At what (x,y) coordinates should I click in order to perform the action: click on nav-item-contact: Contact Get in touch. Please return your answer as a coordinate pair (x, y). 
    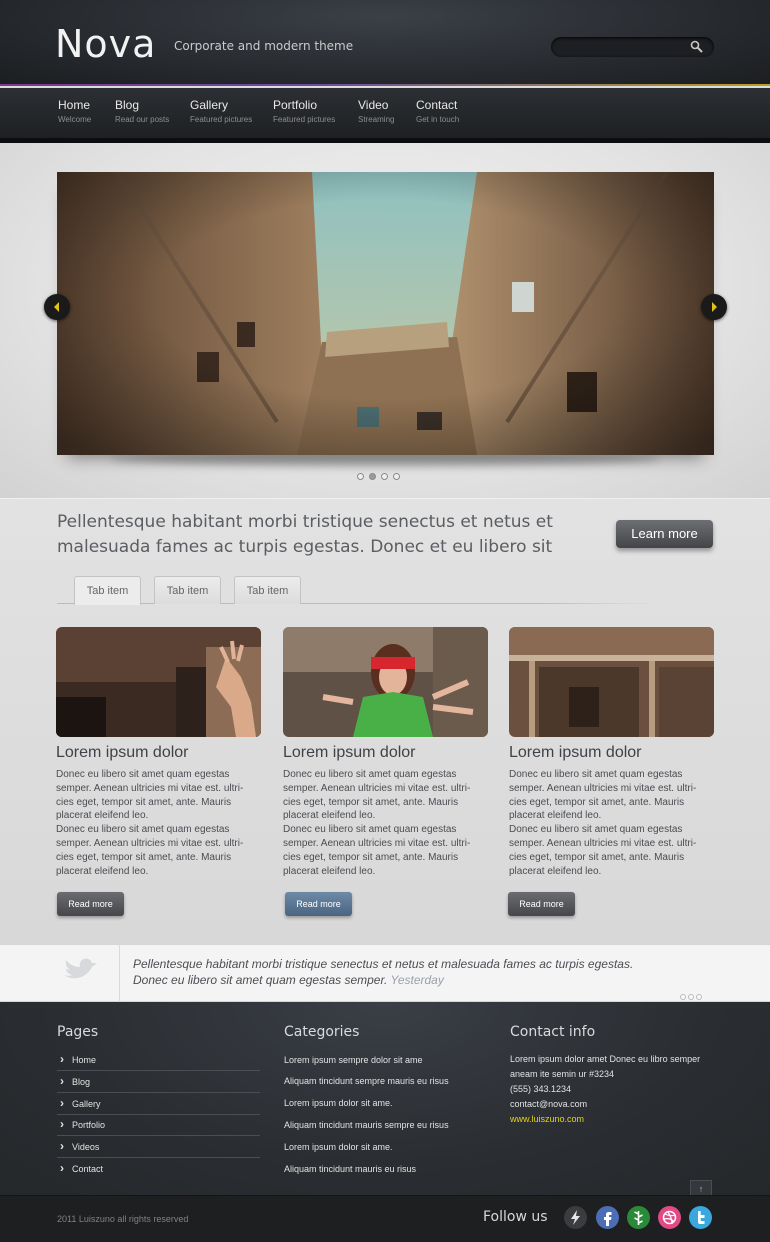
    Looking at the image, I should click on (437, 111).